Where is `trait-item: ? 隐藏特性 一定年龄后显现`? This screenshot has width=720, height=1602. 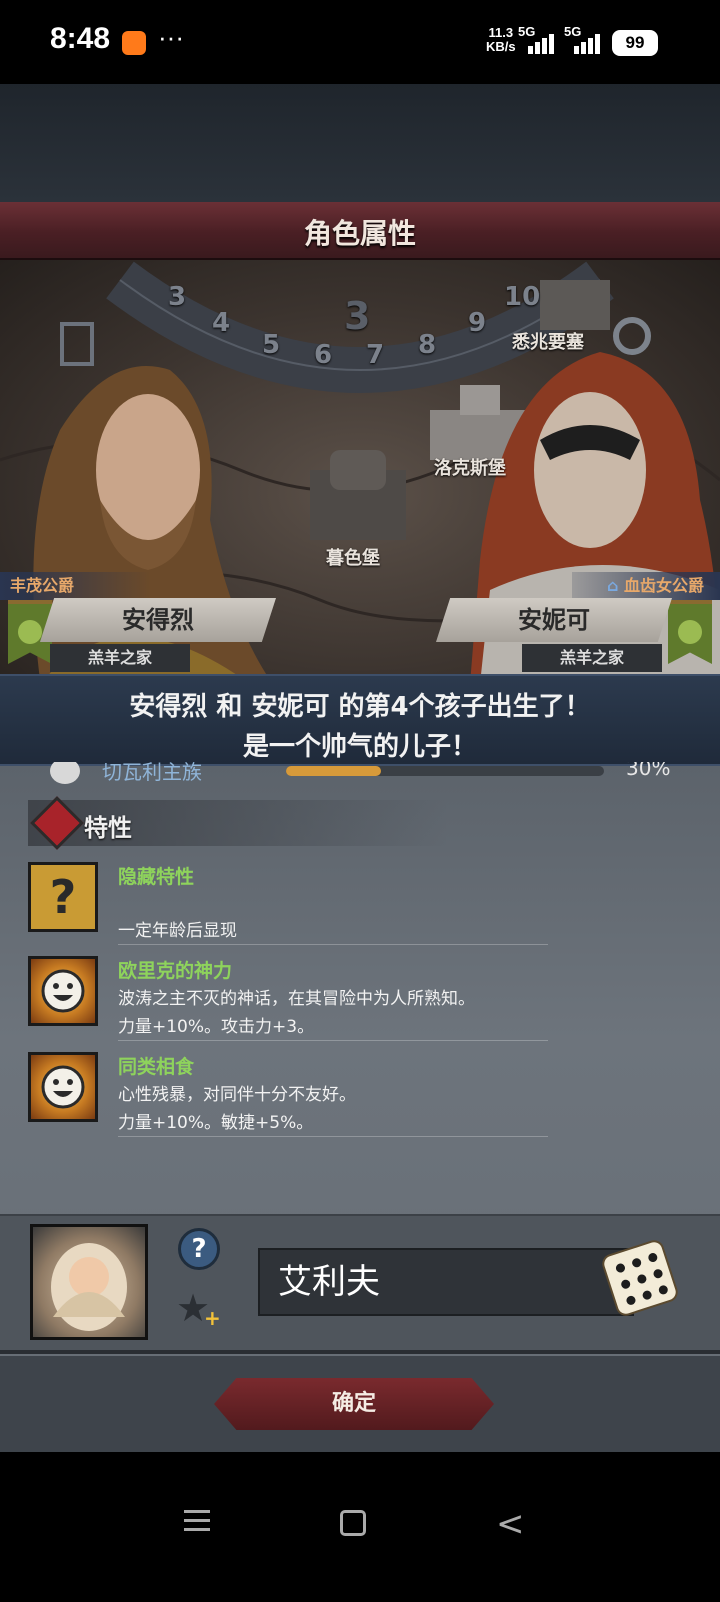 trait-item: ? 隐藏特性 一定年龄后显现 is located at coordinates (288, 903).